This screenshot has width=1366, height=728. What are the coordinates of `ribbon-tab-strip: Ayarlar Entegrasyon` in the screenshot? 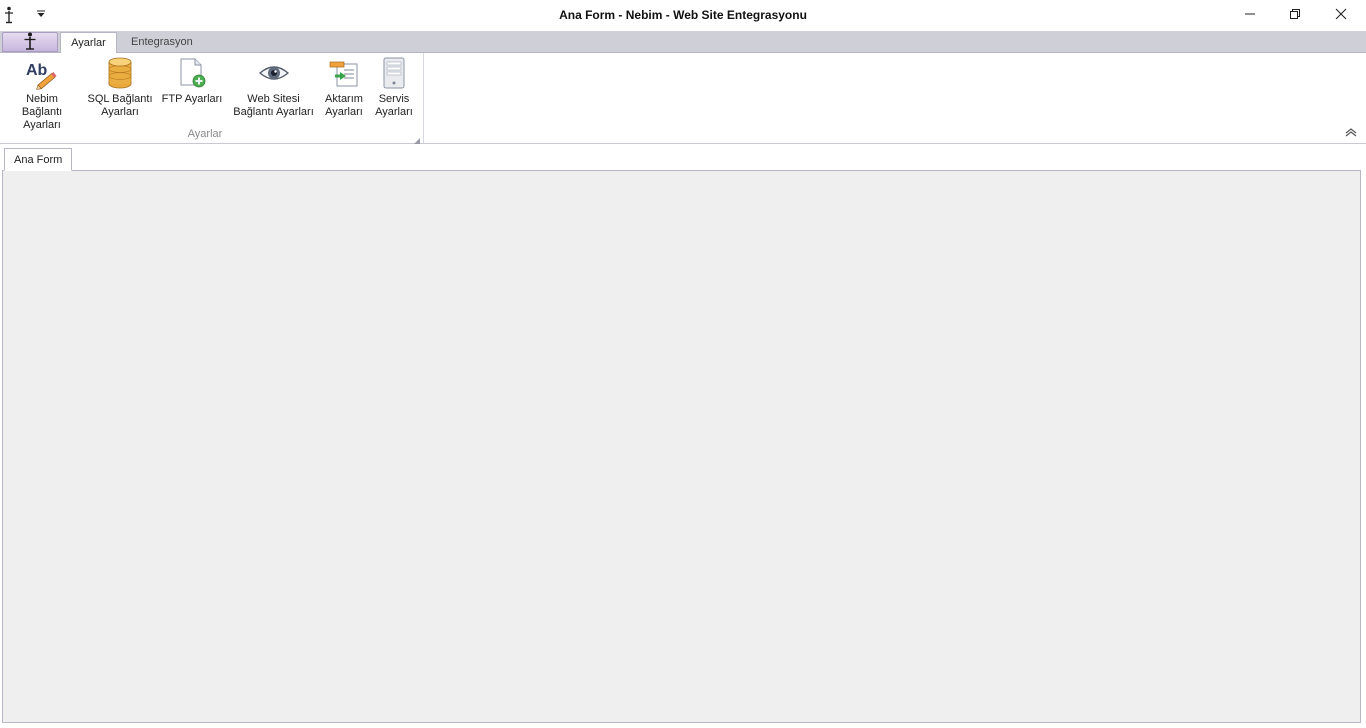 It's located at (683, 42).